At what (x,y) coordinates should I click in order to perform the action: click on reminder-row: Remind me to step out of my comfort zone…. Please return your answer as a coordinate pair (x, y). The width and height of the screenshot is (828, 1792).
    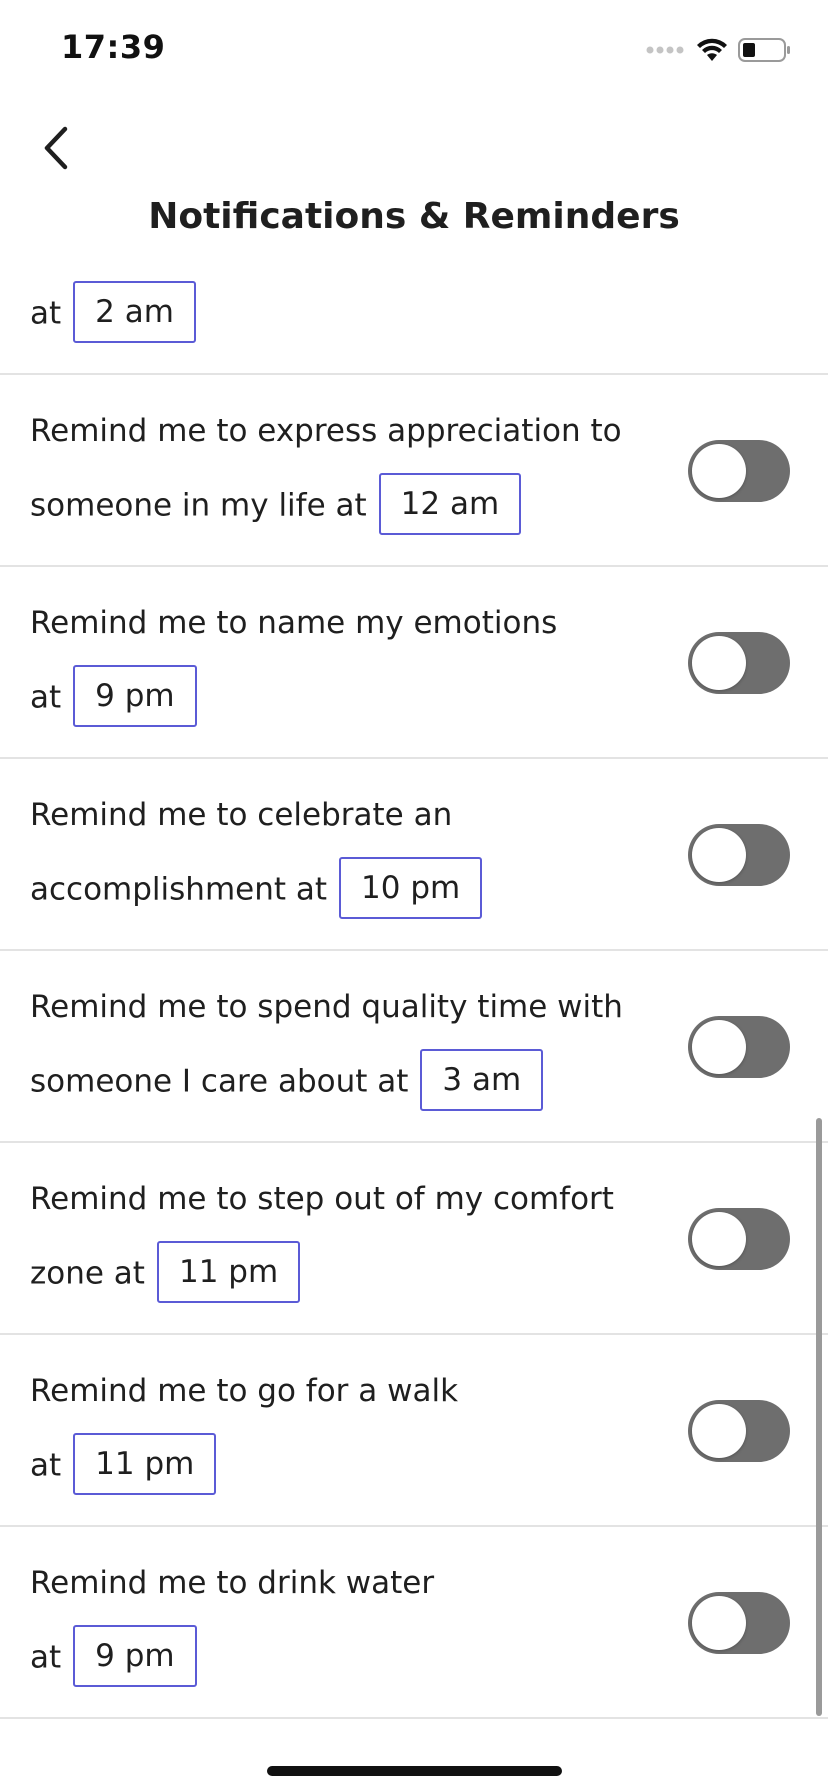
    Looking at the image, I should click on (414, 1239).